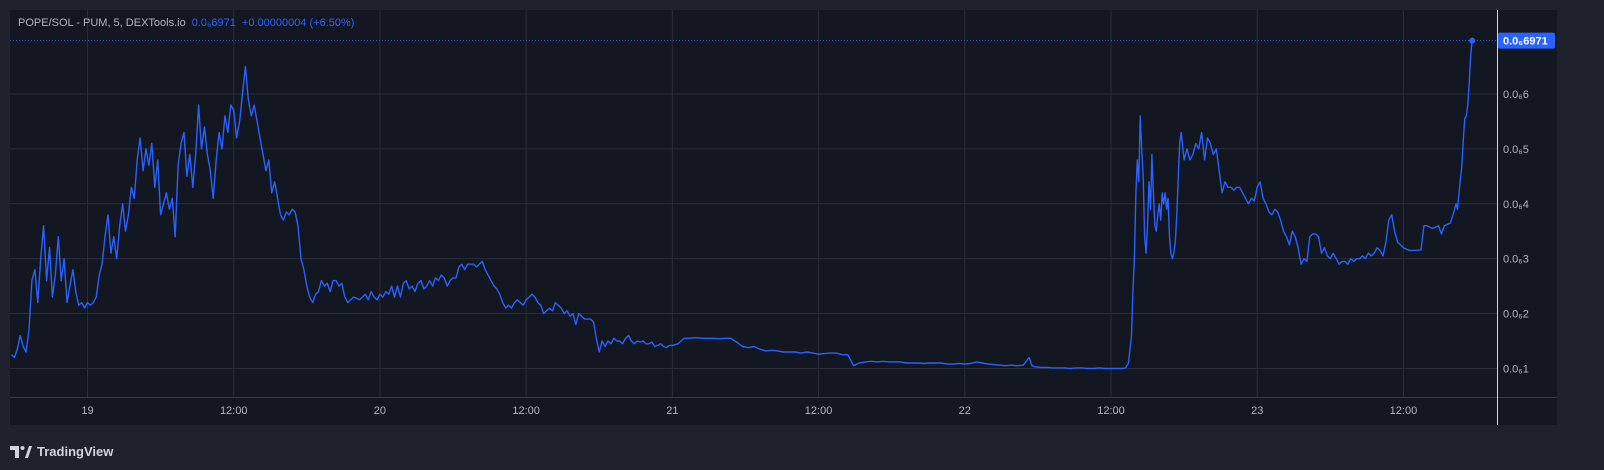  I want to click on time-tick-label: 22, so click(965, 411).